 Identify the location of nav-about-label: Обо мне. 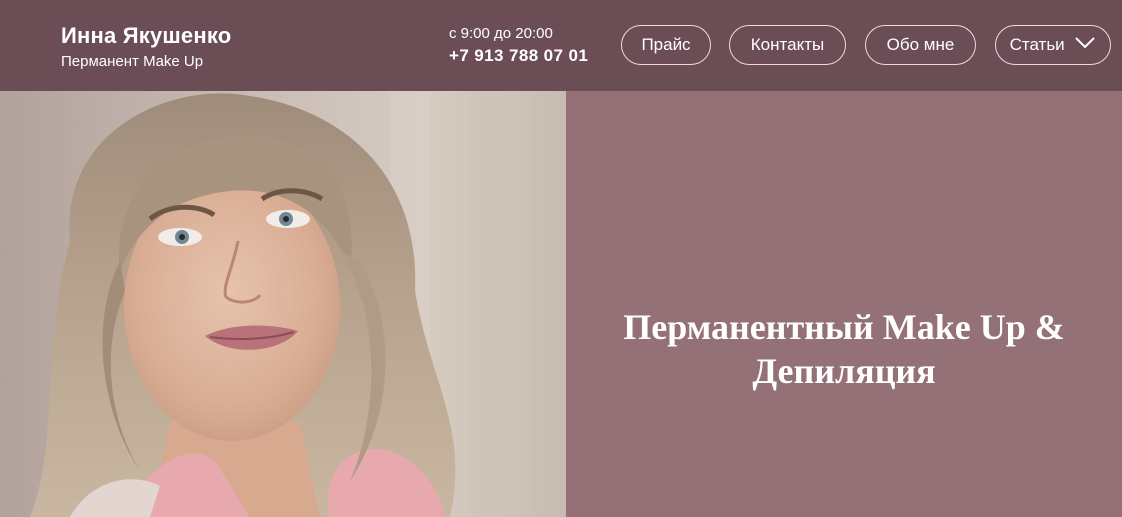
(920, 44).